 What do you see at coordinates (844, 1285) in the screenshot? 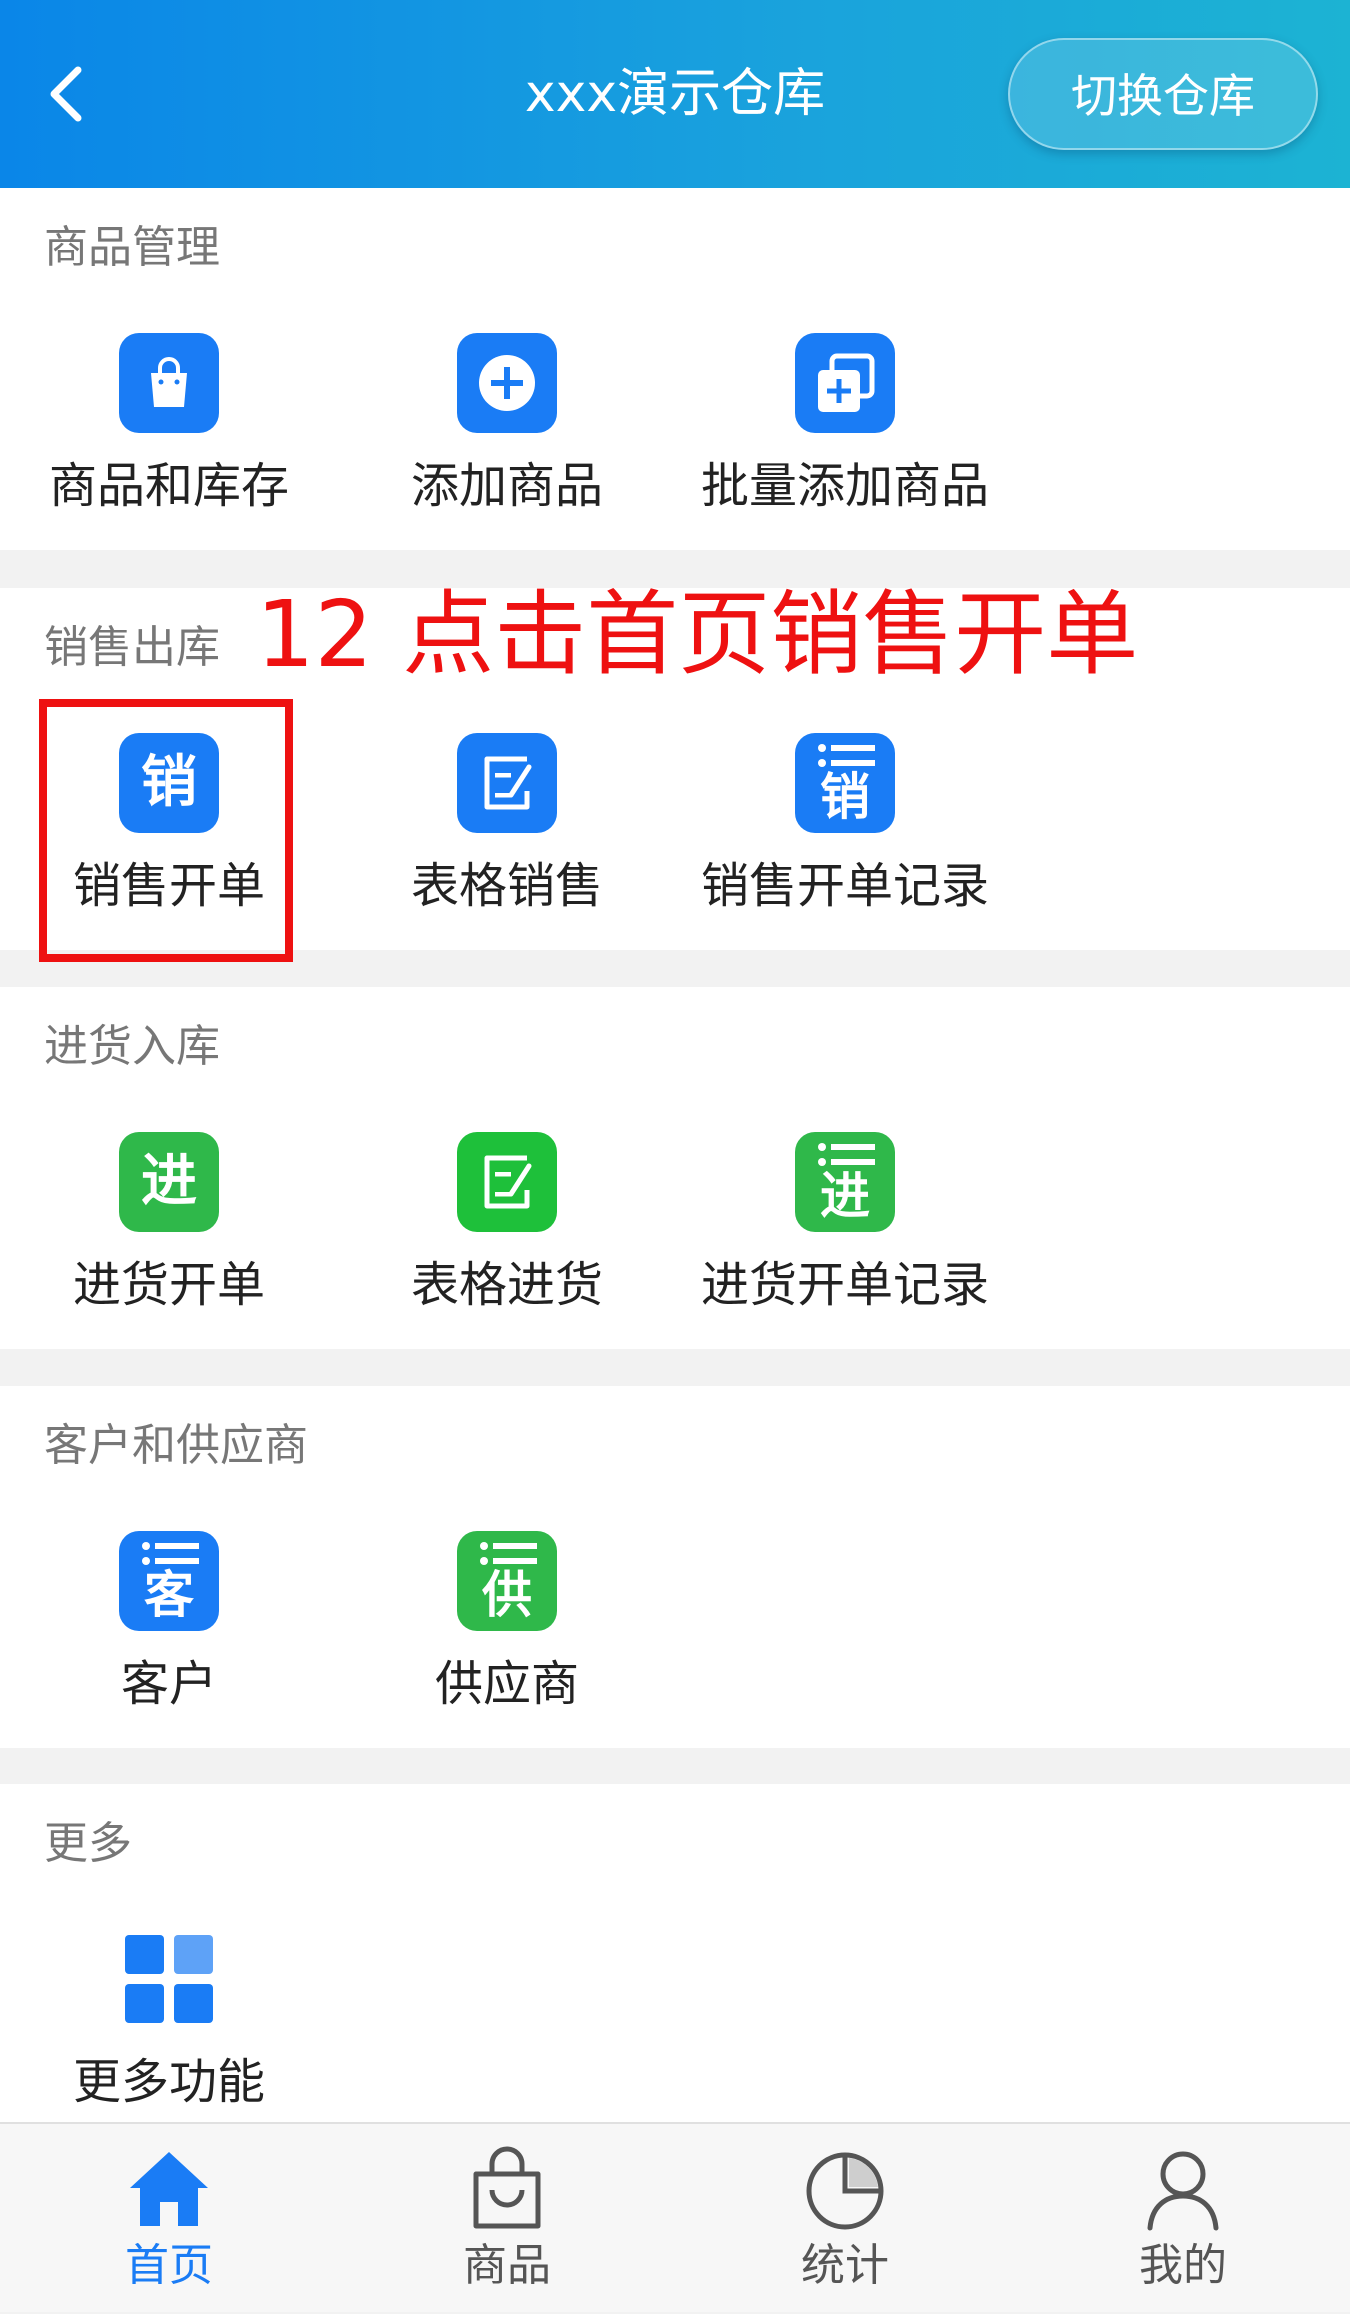
I see `item-label: 进货开单记录` at bounding box center [844, 1285].